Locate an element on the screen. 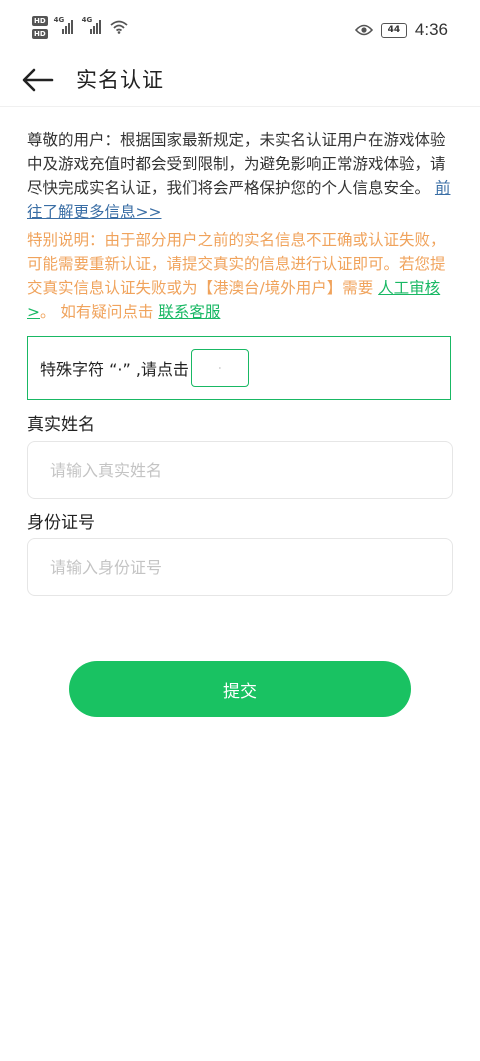 This screenshot has width=480, height=1061. status-right: 44 4:36 is located at coordinates (401, 30).